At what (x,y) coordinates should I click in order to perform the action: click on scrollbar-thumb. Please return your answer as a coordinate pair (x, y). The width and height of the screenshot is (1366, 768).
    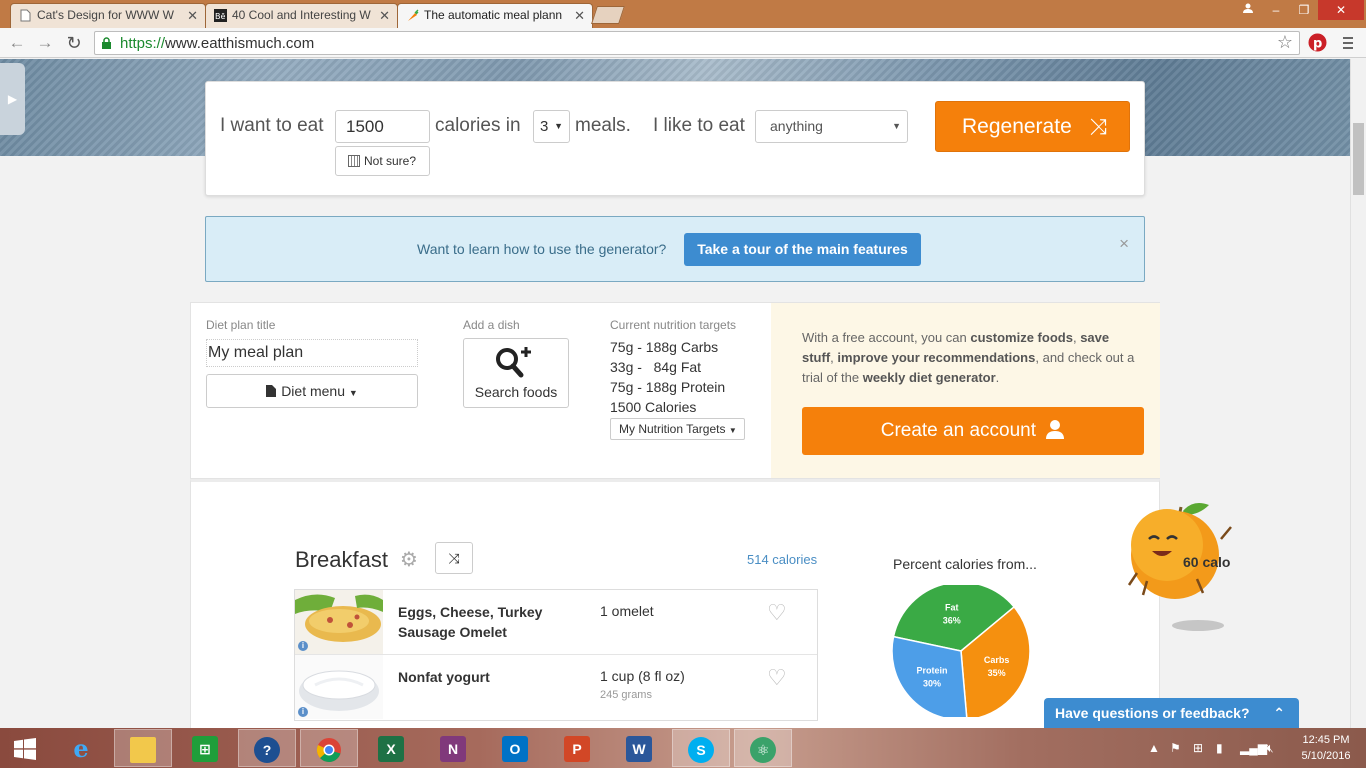
    Looking at the image, I should click on (1358, 159).